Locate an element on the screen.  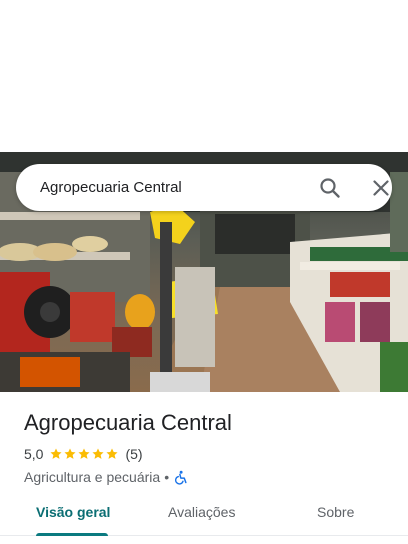
search-bar: Agropecuaria Central is located at coordinates (204, 187).